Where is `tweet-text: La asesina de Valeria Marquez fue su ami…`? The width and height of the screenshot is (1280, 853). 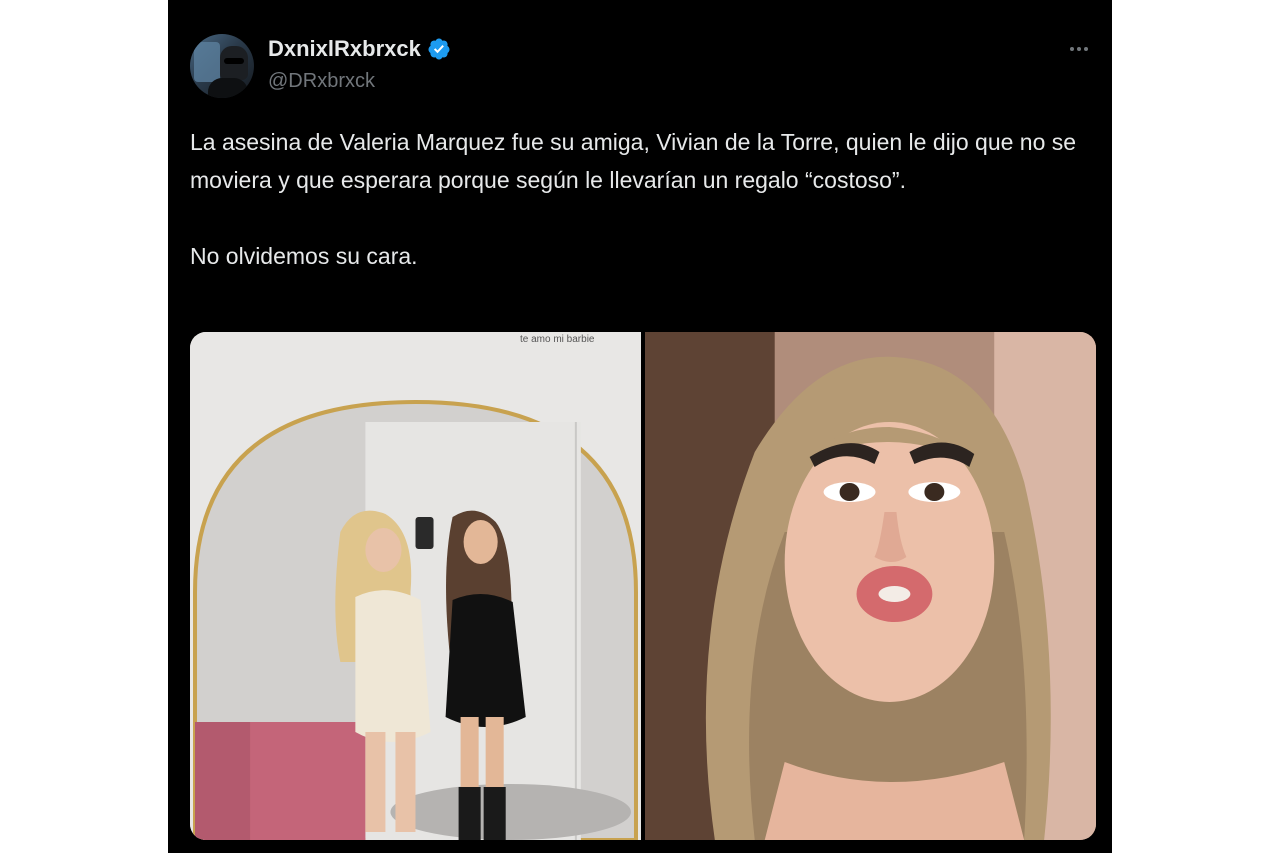
tweet-text: La asesina de Valeria Marquez fue su ami… is located at coordinates (640, 199).